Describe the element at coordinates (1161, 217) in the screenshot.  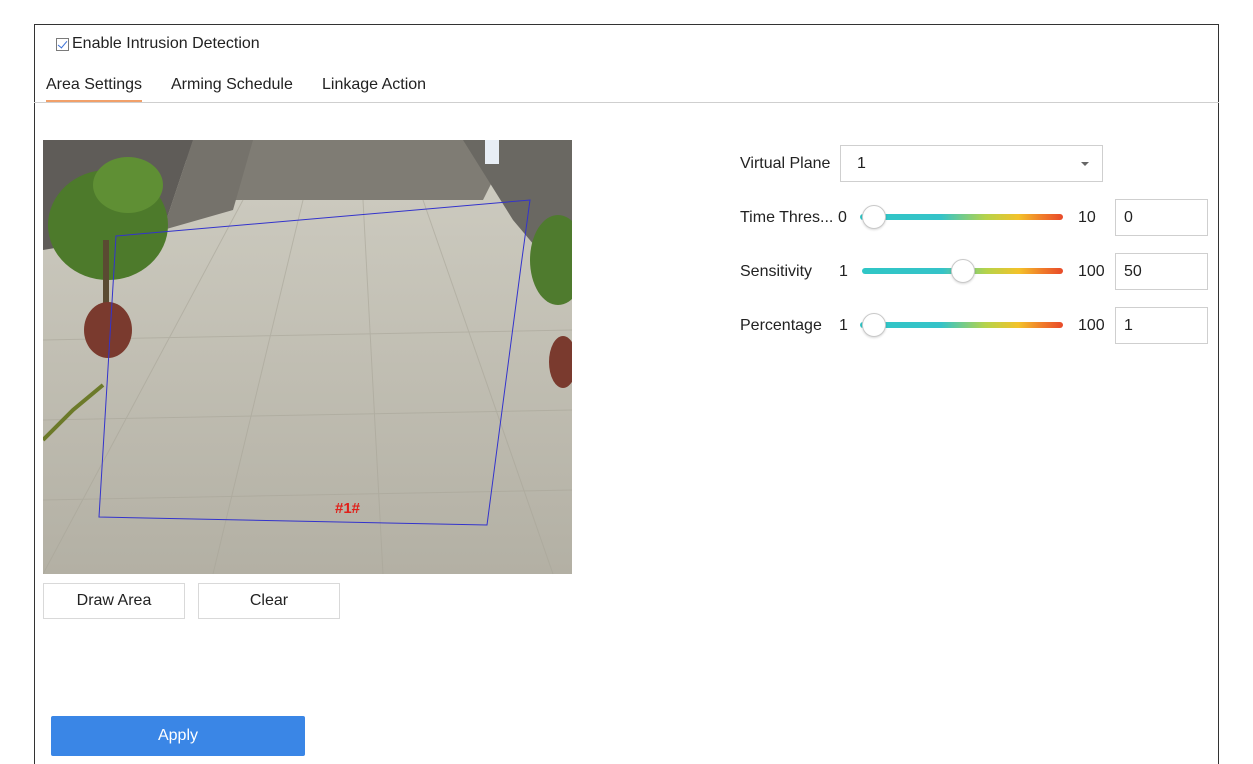
I see `time-threshold-input: 0` at that location.